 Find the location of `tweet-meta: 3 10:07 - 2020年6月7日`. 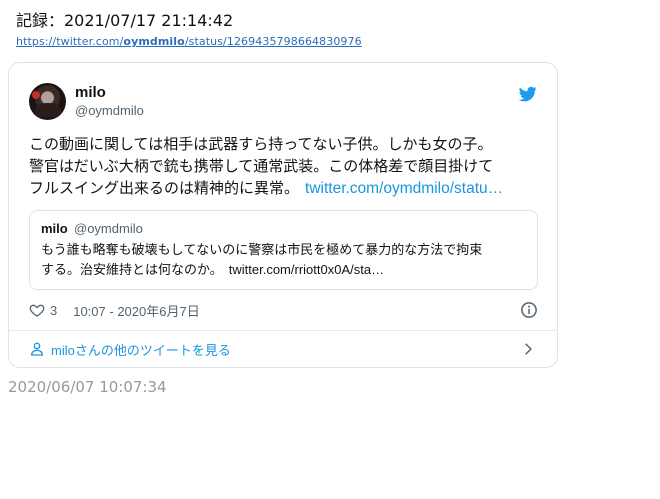

tweet-meta: 3 10:07 - 2020年6月7日 is located at coordinates (114, 310).